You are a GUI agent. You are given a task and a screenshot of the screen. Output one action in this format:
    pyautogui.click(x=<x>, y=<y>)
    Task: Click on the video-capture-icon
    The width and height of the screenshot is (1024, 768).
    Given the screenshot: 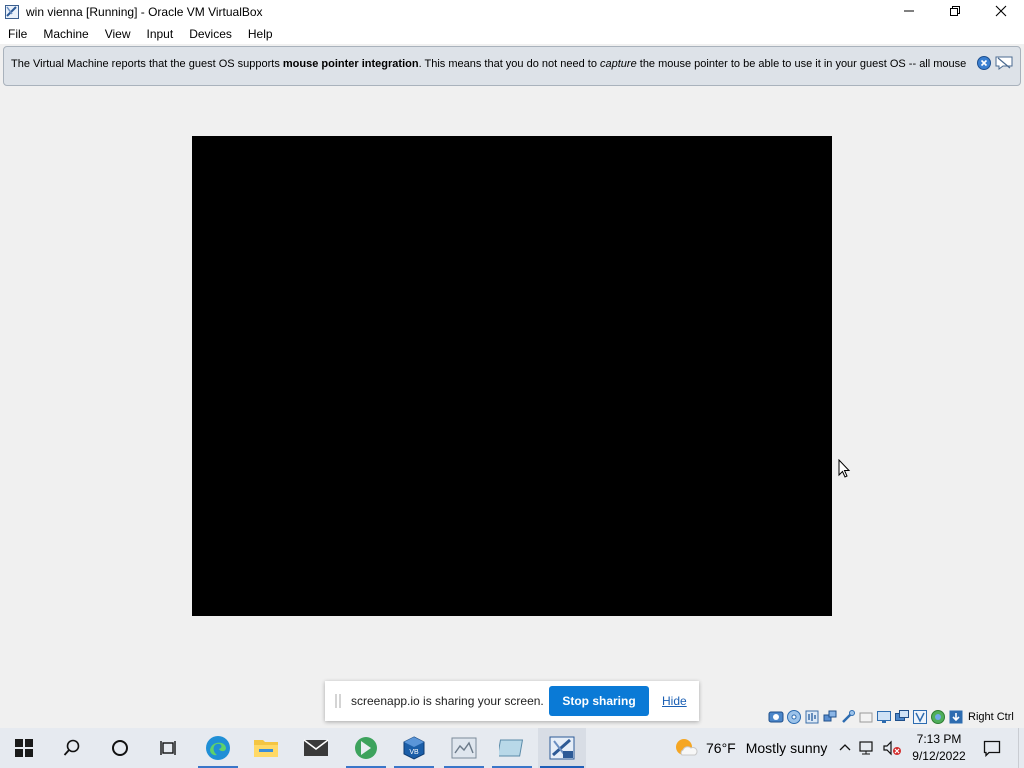 What is the action you would take?
    pyautogui.click(x=902, y=717)
    